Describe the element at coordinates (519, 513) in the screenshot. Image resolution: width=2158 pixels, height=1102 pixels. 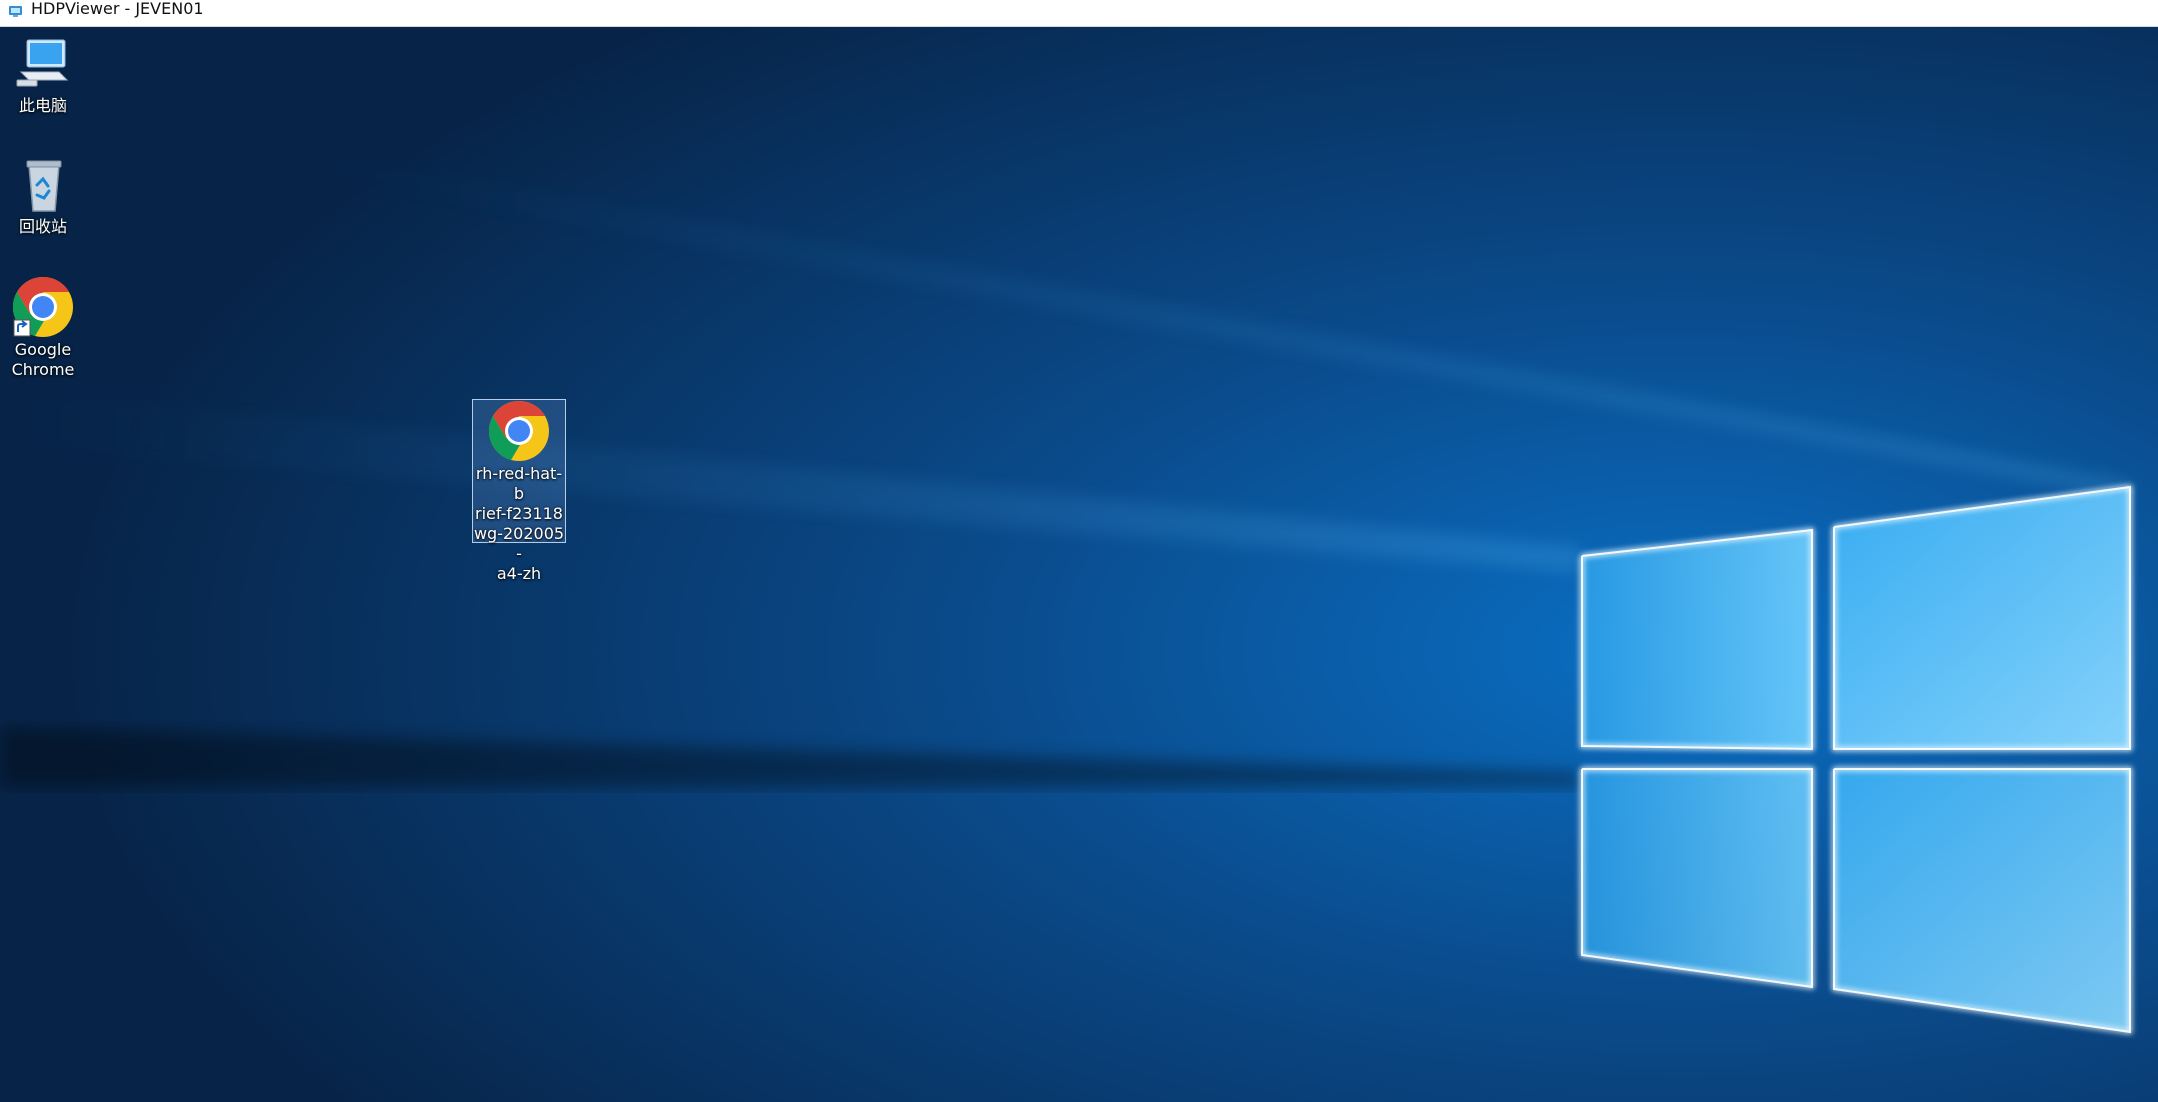
I see `file-label-line: rief-f23118` at that location.